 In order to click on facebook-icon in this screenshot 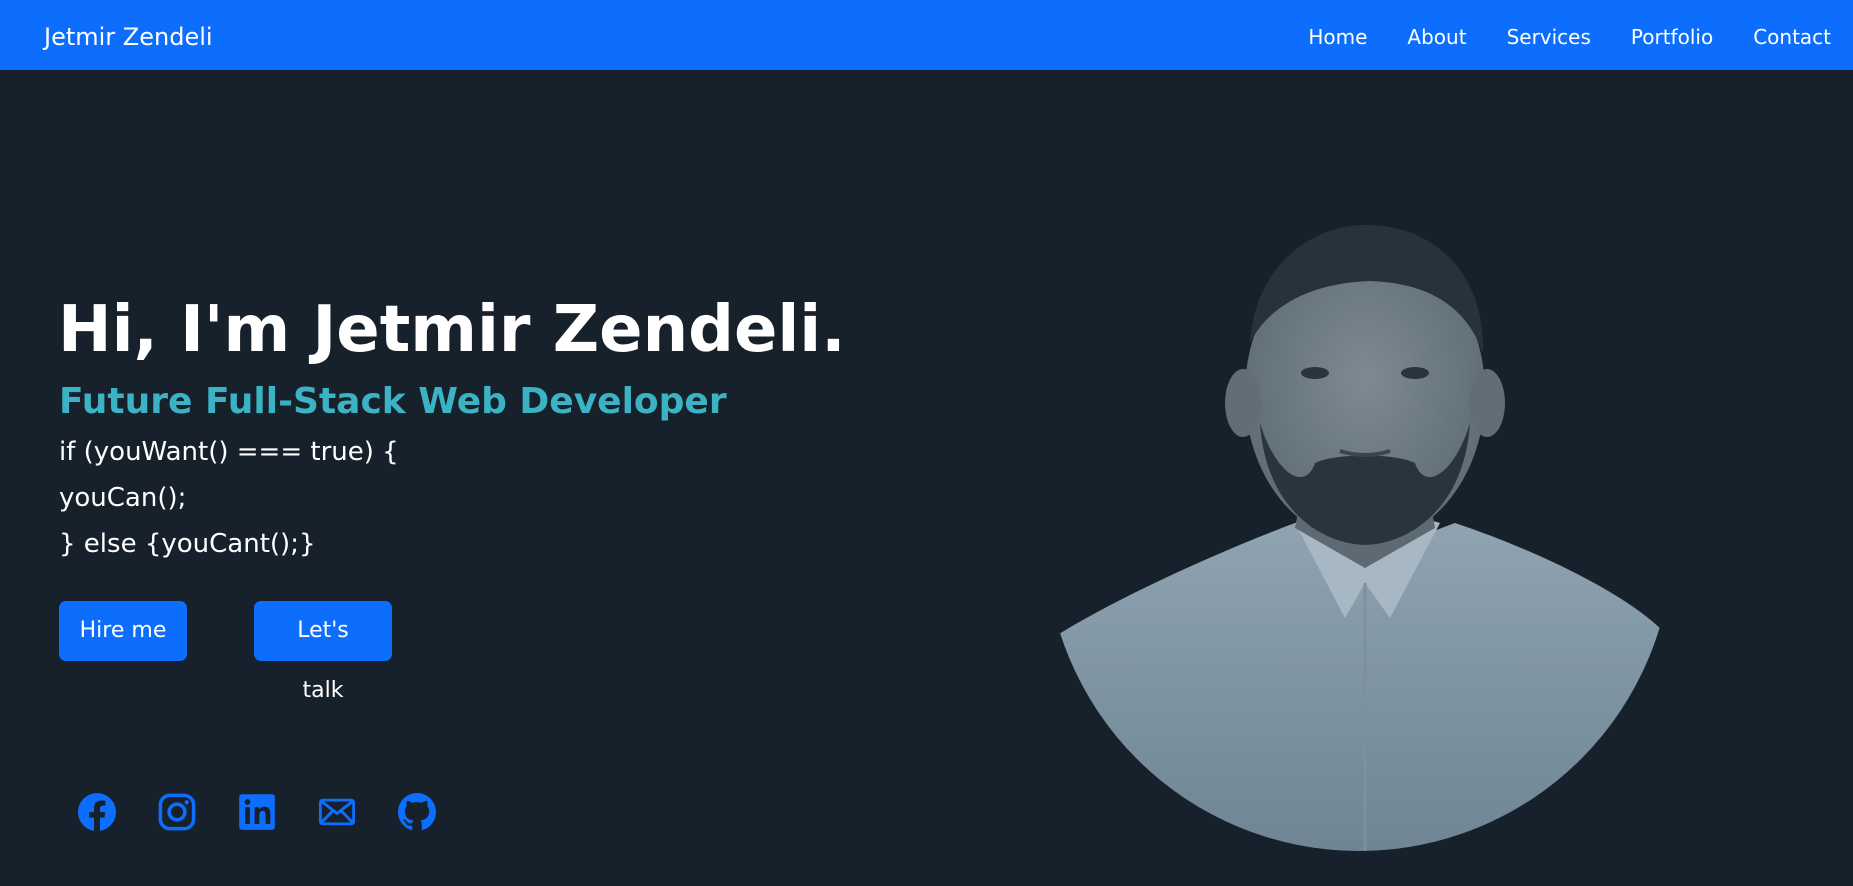, I will do `click(97, 812)`.